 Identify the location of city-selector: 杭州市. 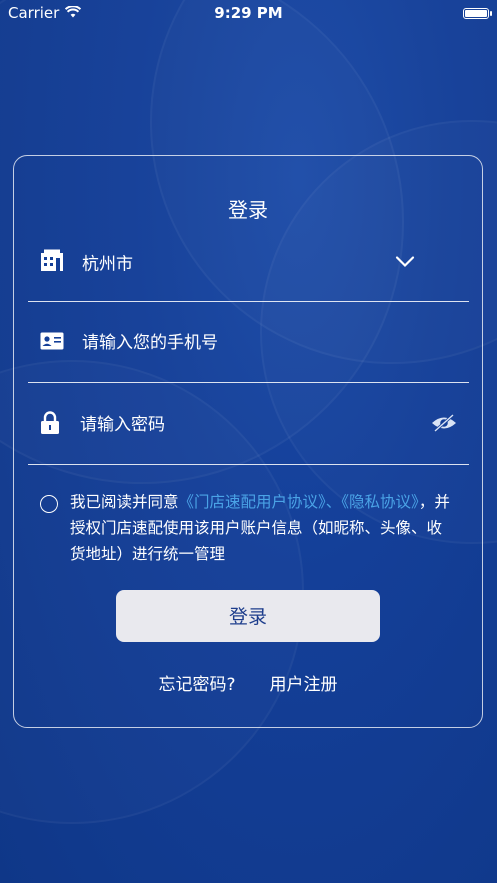
(248, 262).